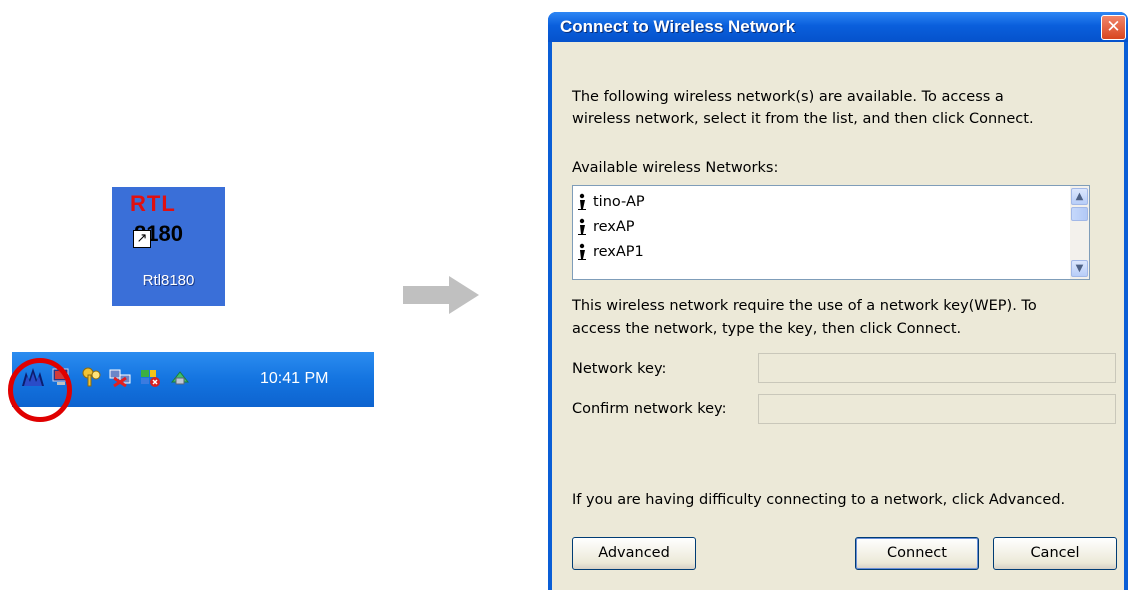 Image resolution: width=1136 pixels, height=590 pixels. What do you see at coordinates (818, 227) in the screenshot?
I see `list-item: rexAP` at bounding box center [818, 227].